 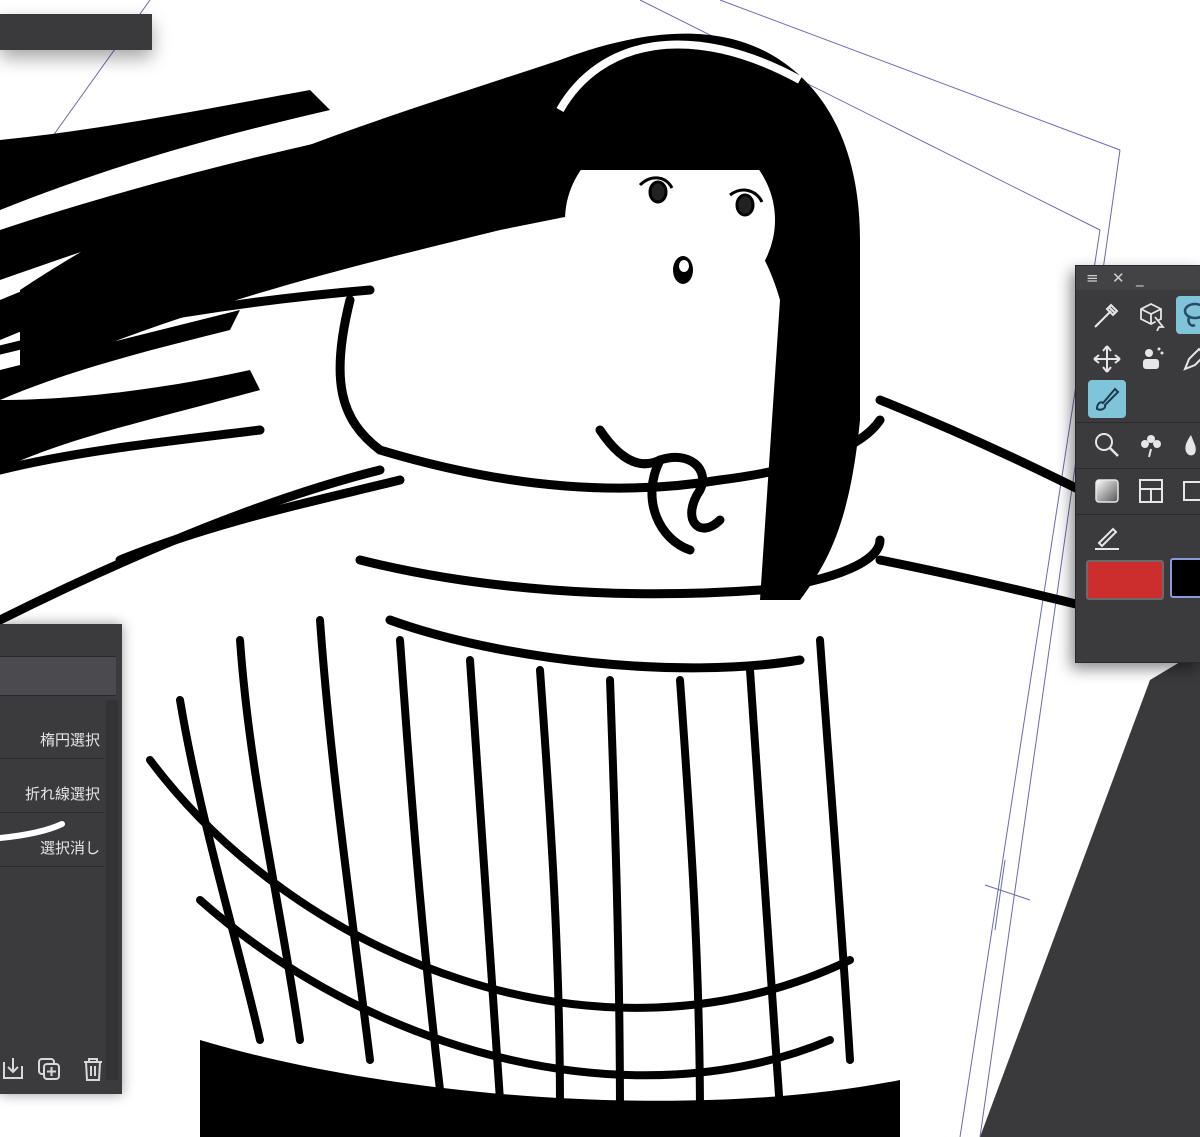 I want to click on fill-icon, so click(x=1151, y=359).